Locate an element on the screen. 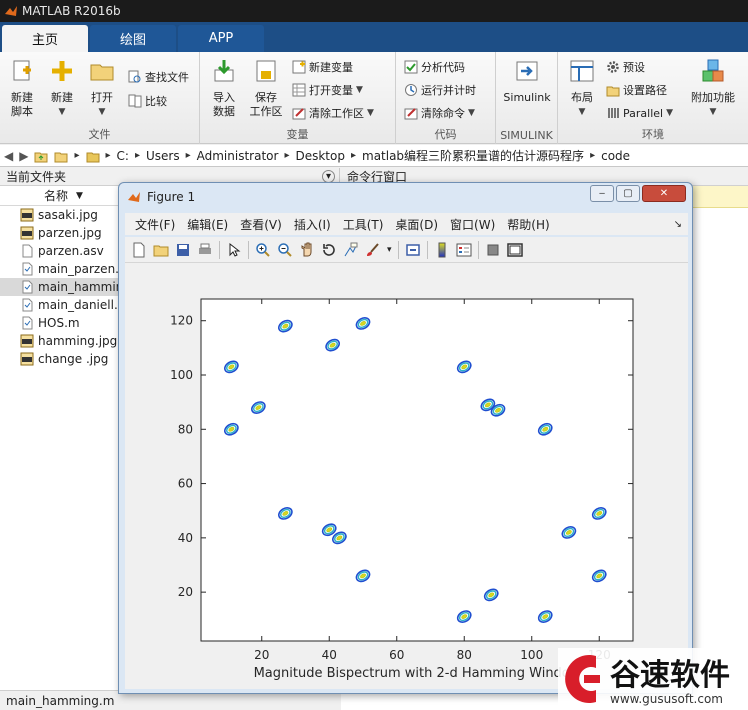 The width and height of the screenshot is (748, 710). zoom-out-icon is located at coordinates (285, 250).